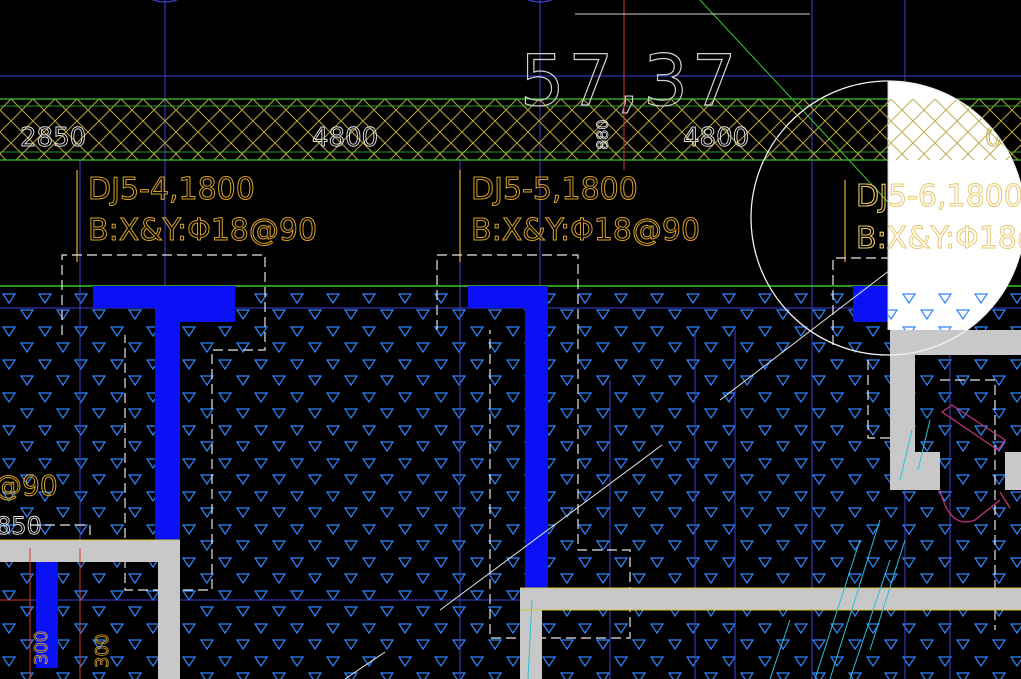  Describe the element at coordinates (352, 1) in the screenshot. I see `axis-bubbles` at that location.